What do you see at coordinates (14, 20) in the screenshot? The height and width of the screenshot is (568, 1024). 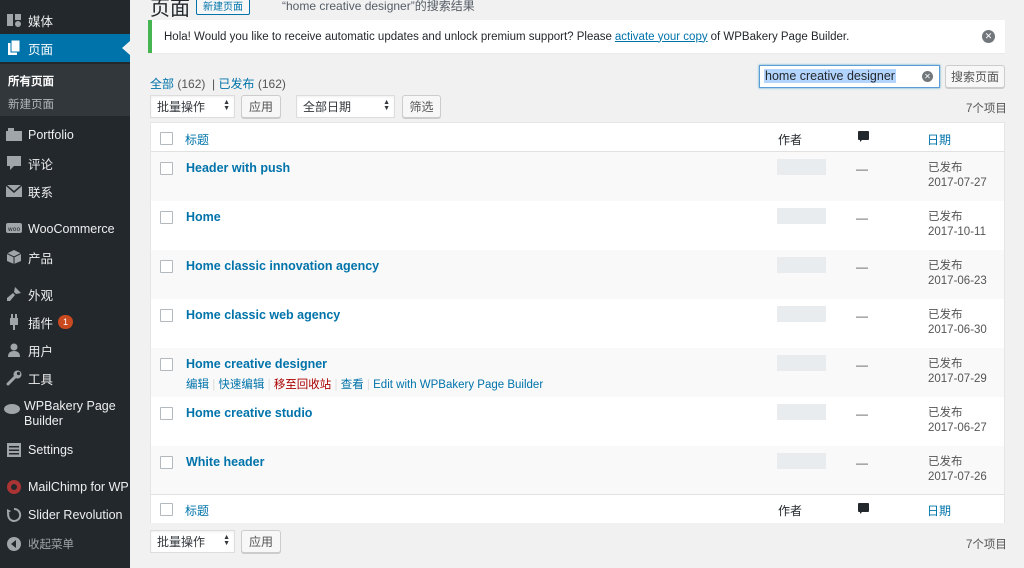 I see `media-icon` at bounding box center [14, 20].